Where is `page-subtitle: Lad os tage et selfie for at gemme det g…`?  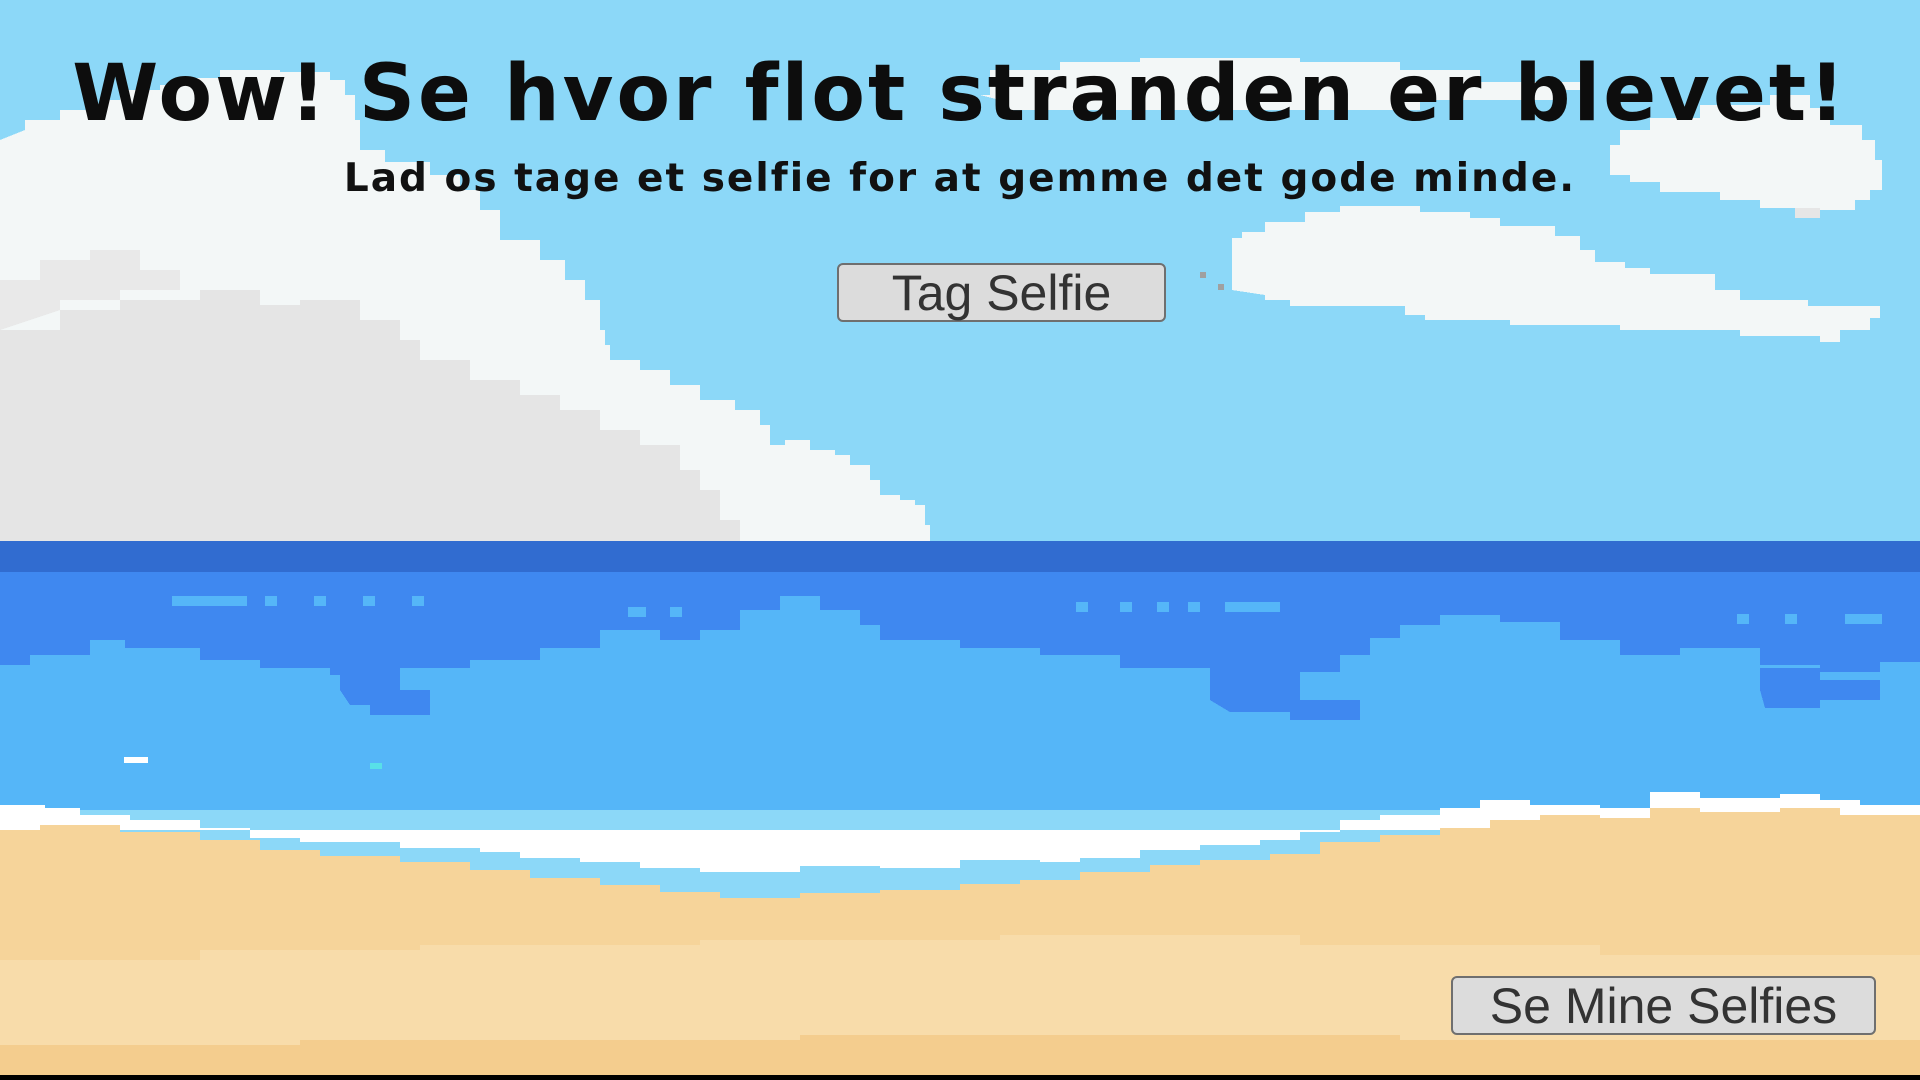 page-subtitle: Lad os tage et selfie for at gemme det g… is located at coordinates (960, 178).